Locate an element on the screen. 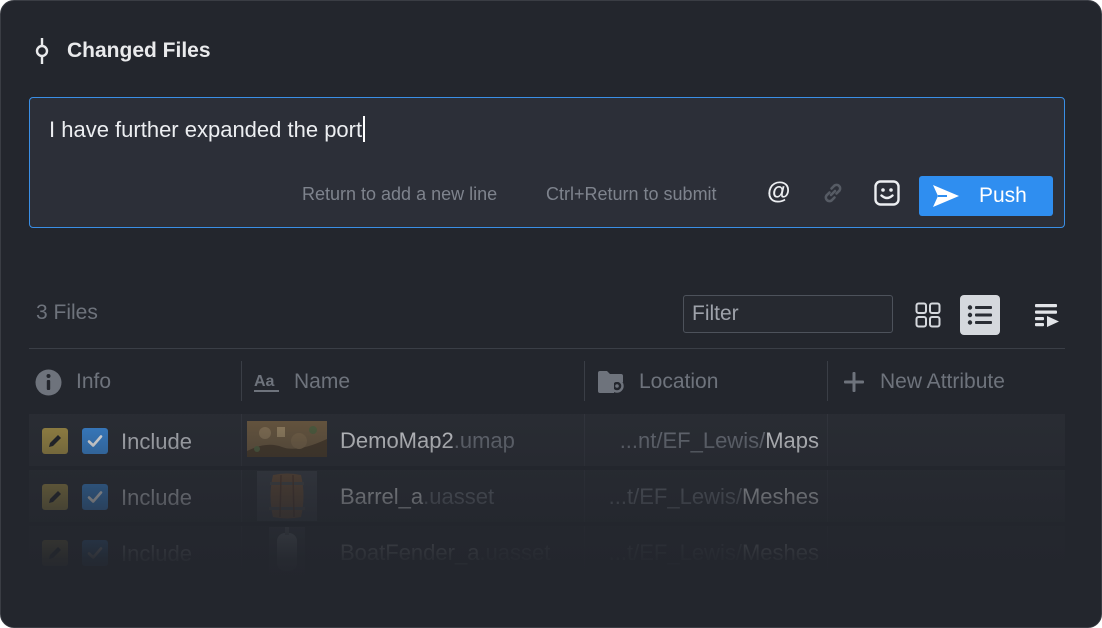 This screenshot has width=1102, height=628. file-name-base: DemoMap2 is located at coordinates (397, 440).